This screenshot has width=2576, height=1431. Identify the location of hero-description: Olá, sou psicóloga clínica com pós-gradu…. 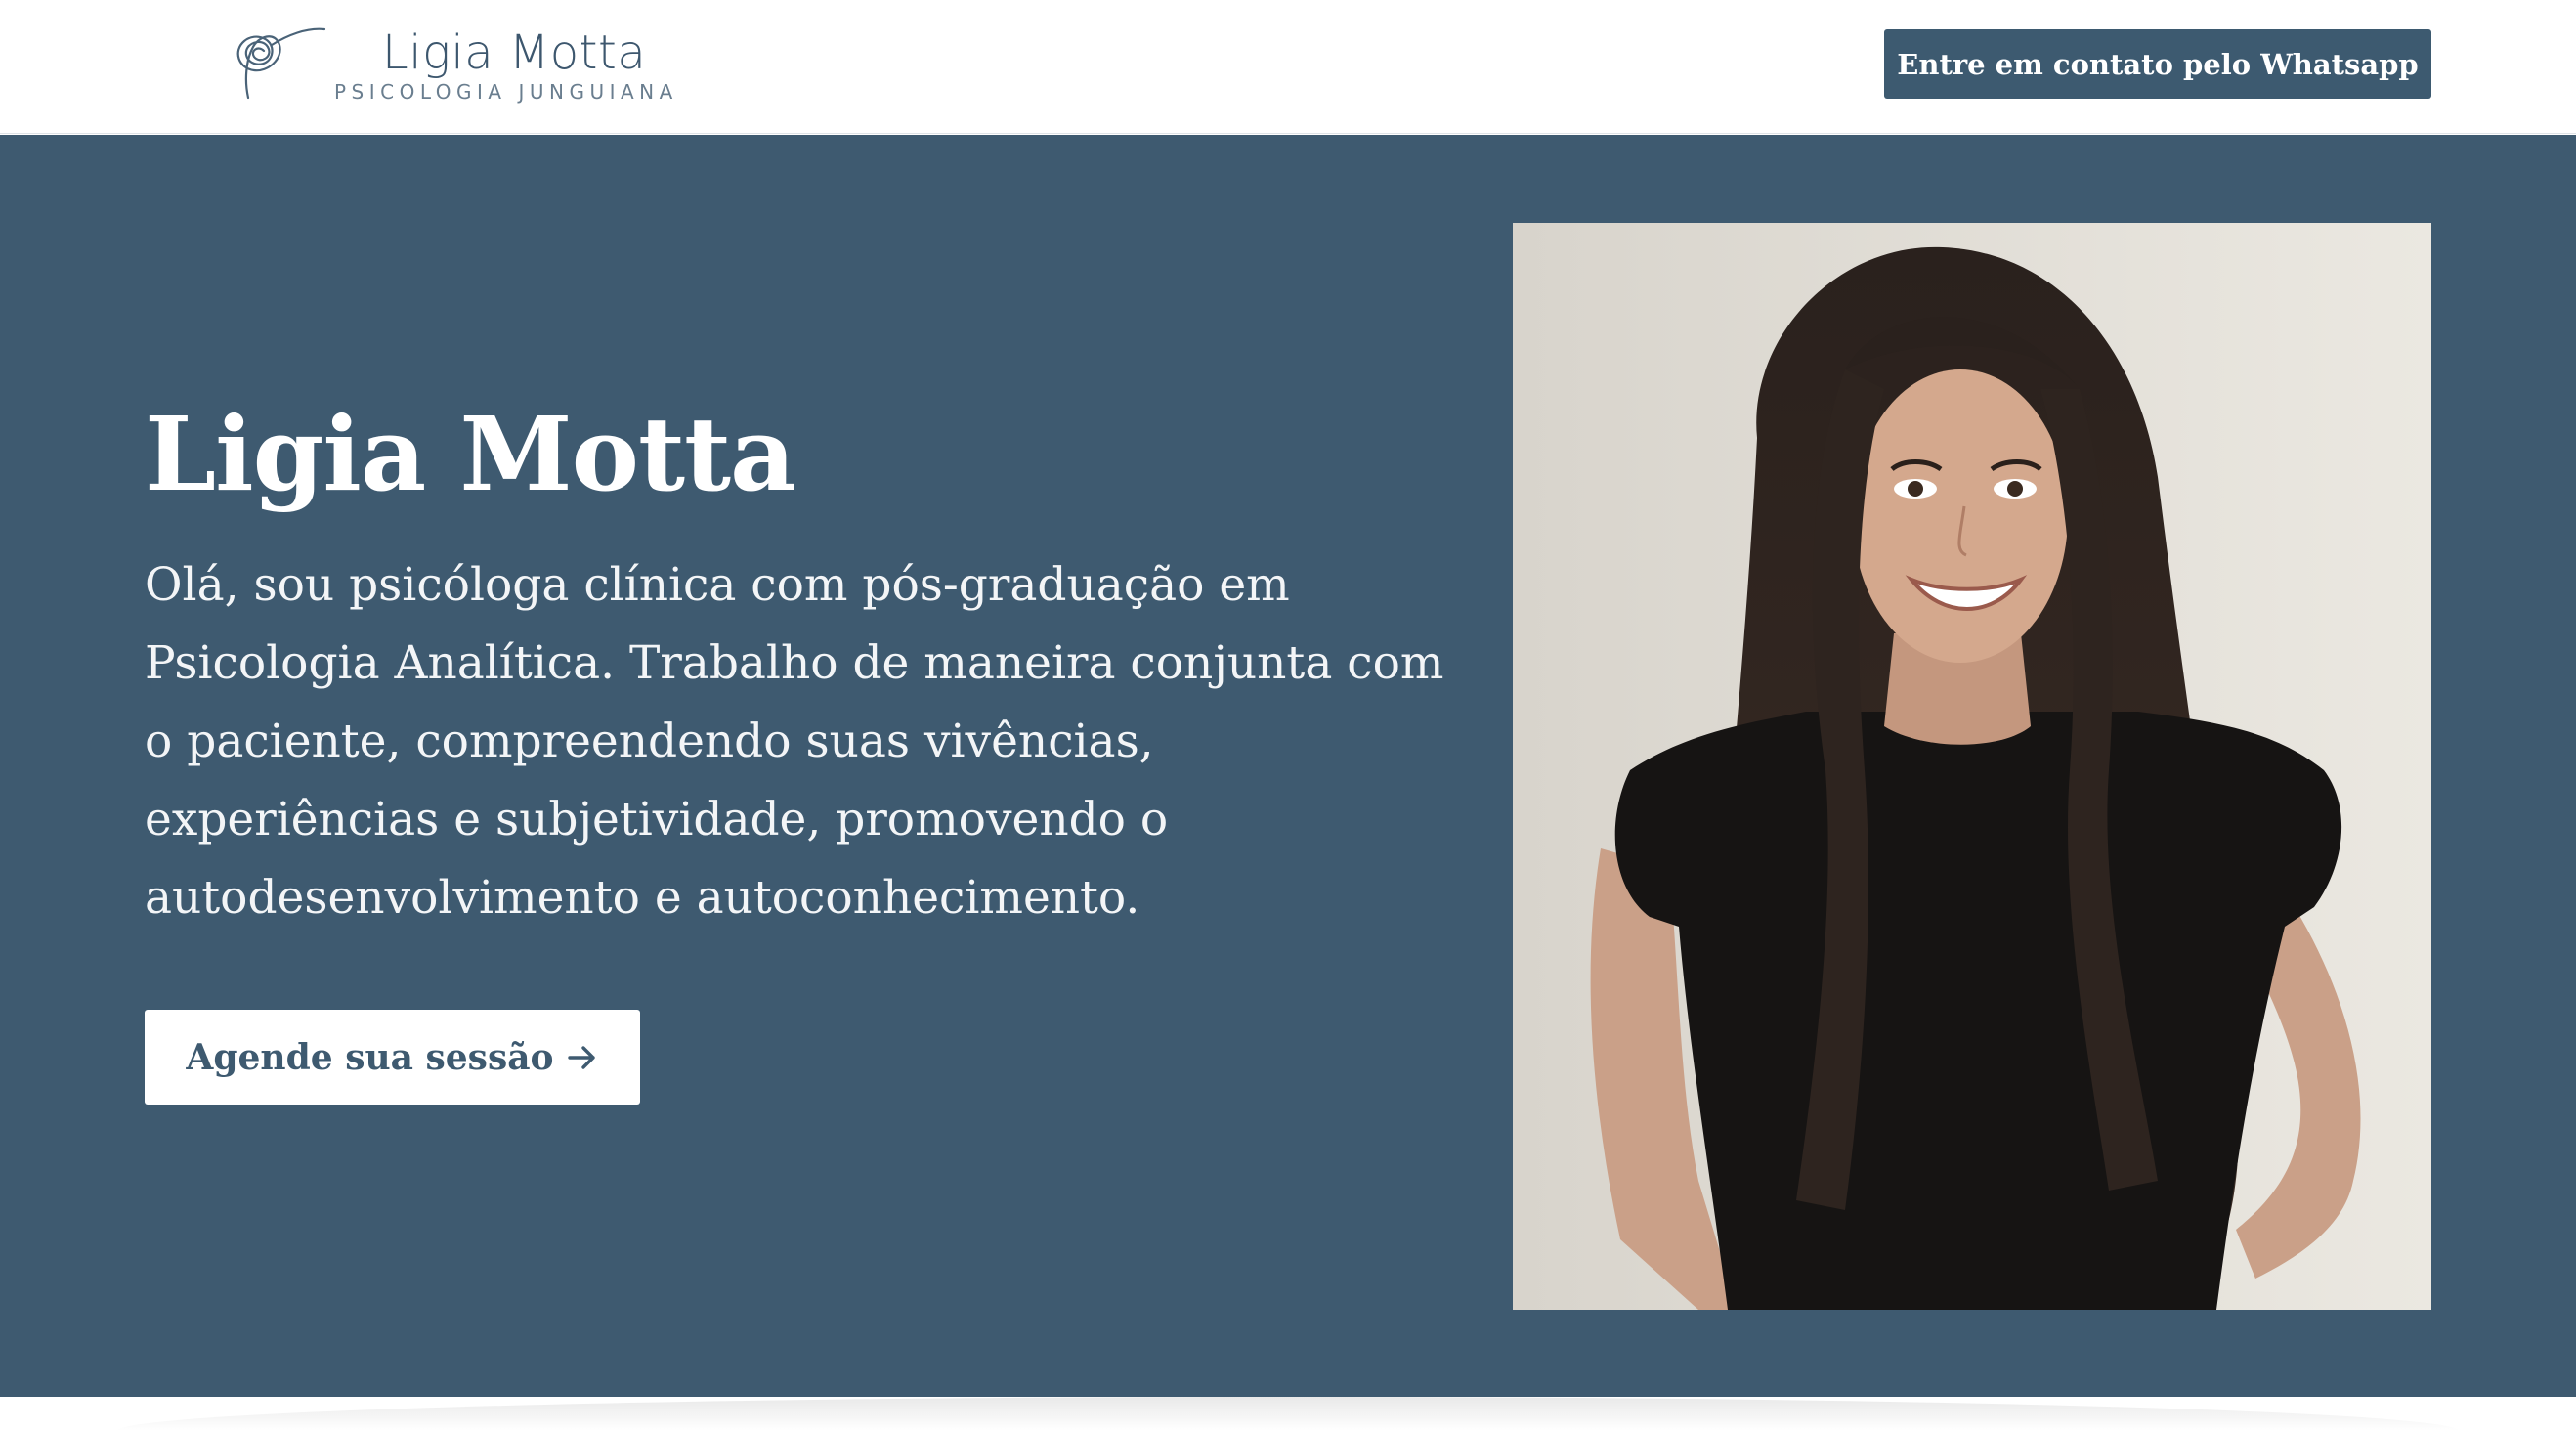
(795, 741).